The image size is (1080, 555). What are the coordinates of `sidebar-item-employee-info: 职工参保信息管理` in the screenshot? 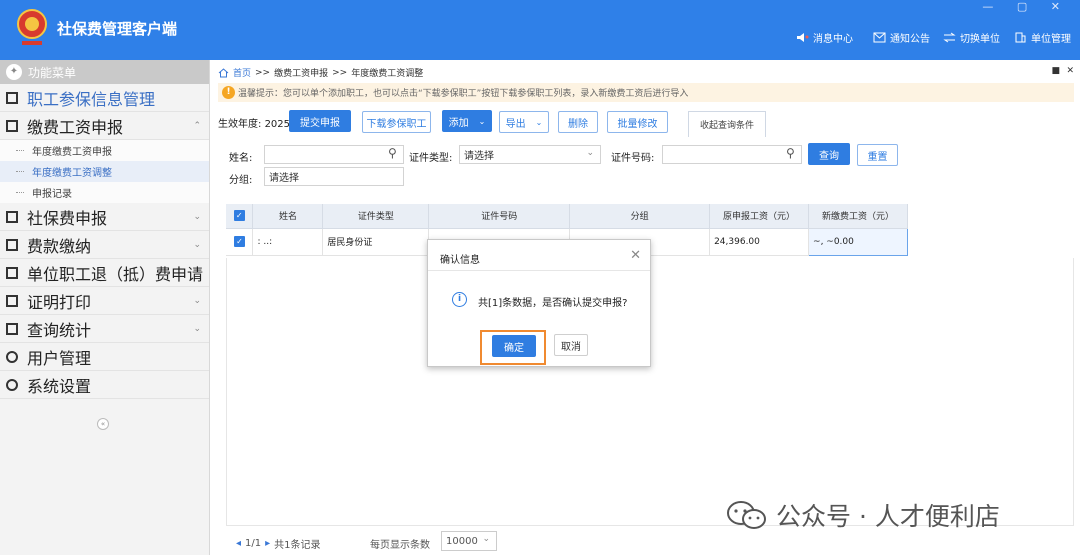 It's located at (104, 98).